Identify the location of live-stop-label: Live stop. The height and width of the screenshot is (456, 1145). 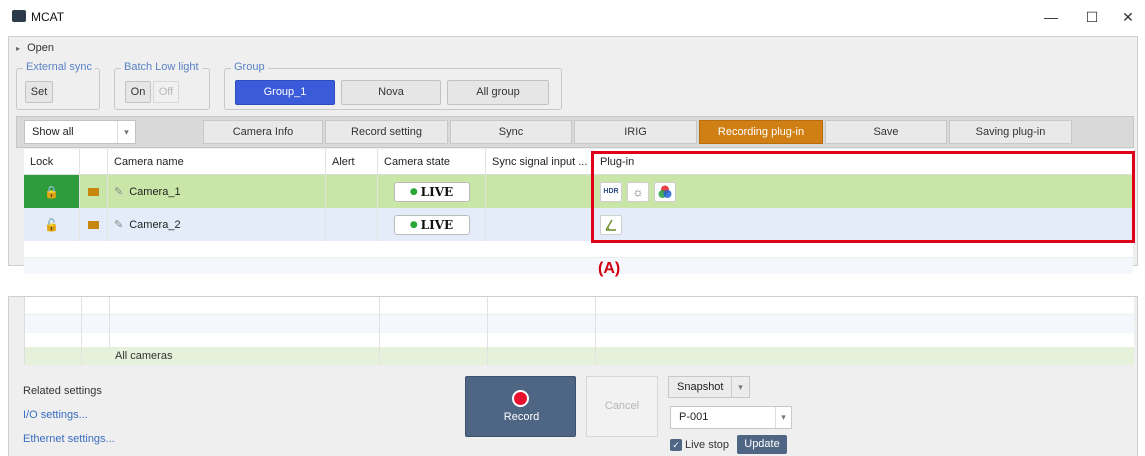
(707, 445).